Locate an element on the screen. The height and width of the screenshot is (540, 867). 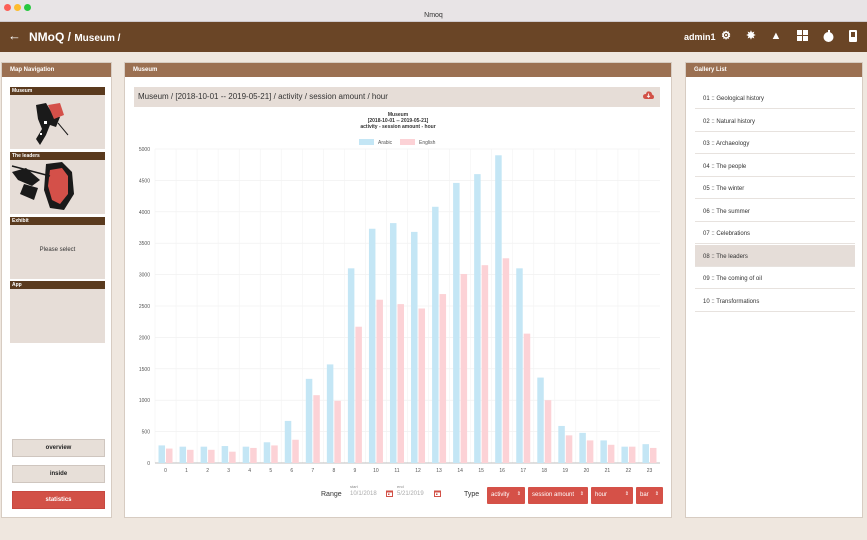
map-section-exhibit: Exhibit Please select is located at coordinates (57, 248).